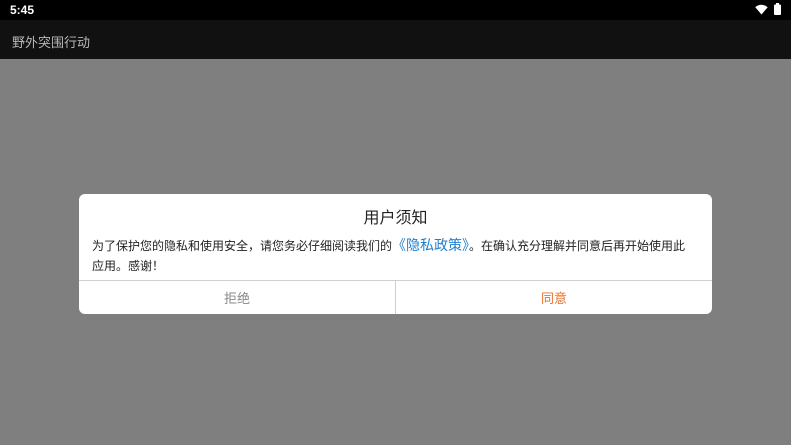 The width and height of the screenshot is (791, 445). Describe the element at coordinates (761, 9) in the screenshot. I see `wifi-icon` at that location.